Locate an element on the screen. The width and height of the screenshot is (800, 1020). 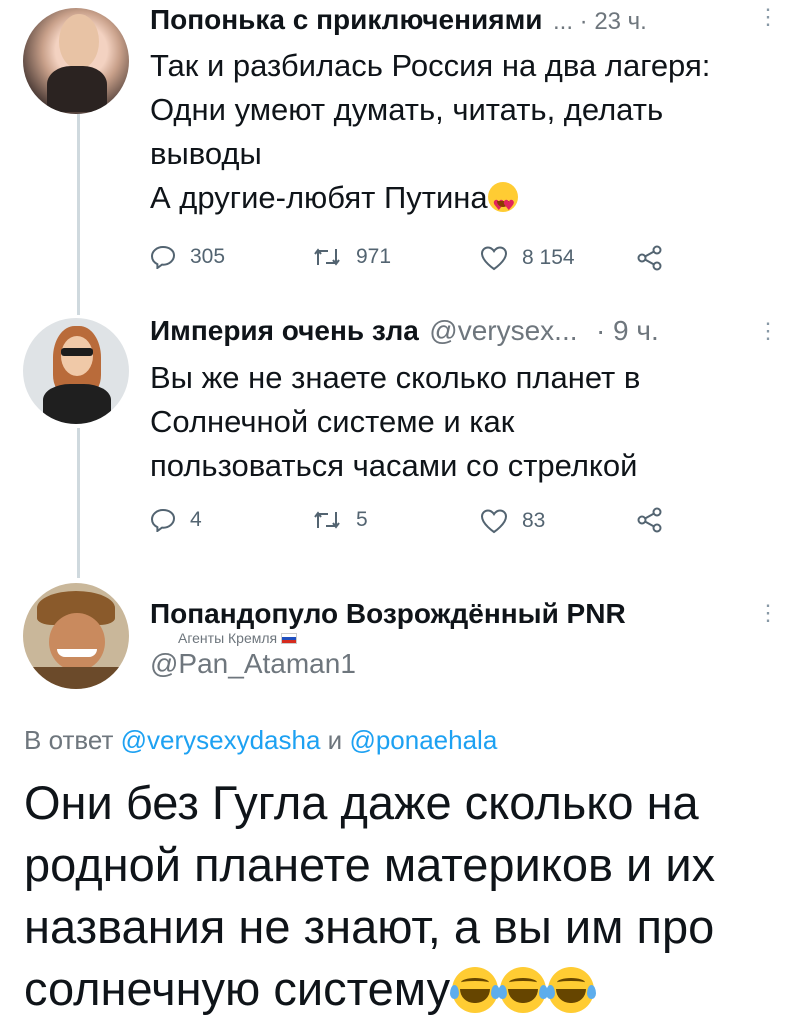
retweet-count: 5 is located at coordinates (362, 519).